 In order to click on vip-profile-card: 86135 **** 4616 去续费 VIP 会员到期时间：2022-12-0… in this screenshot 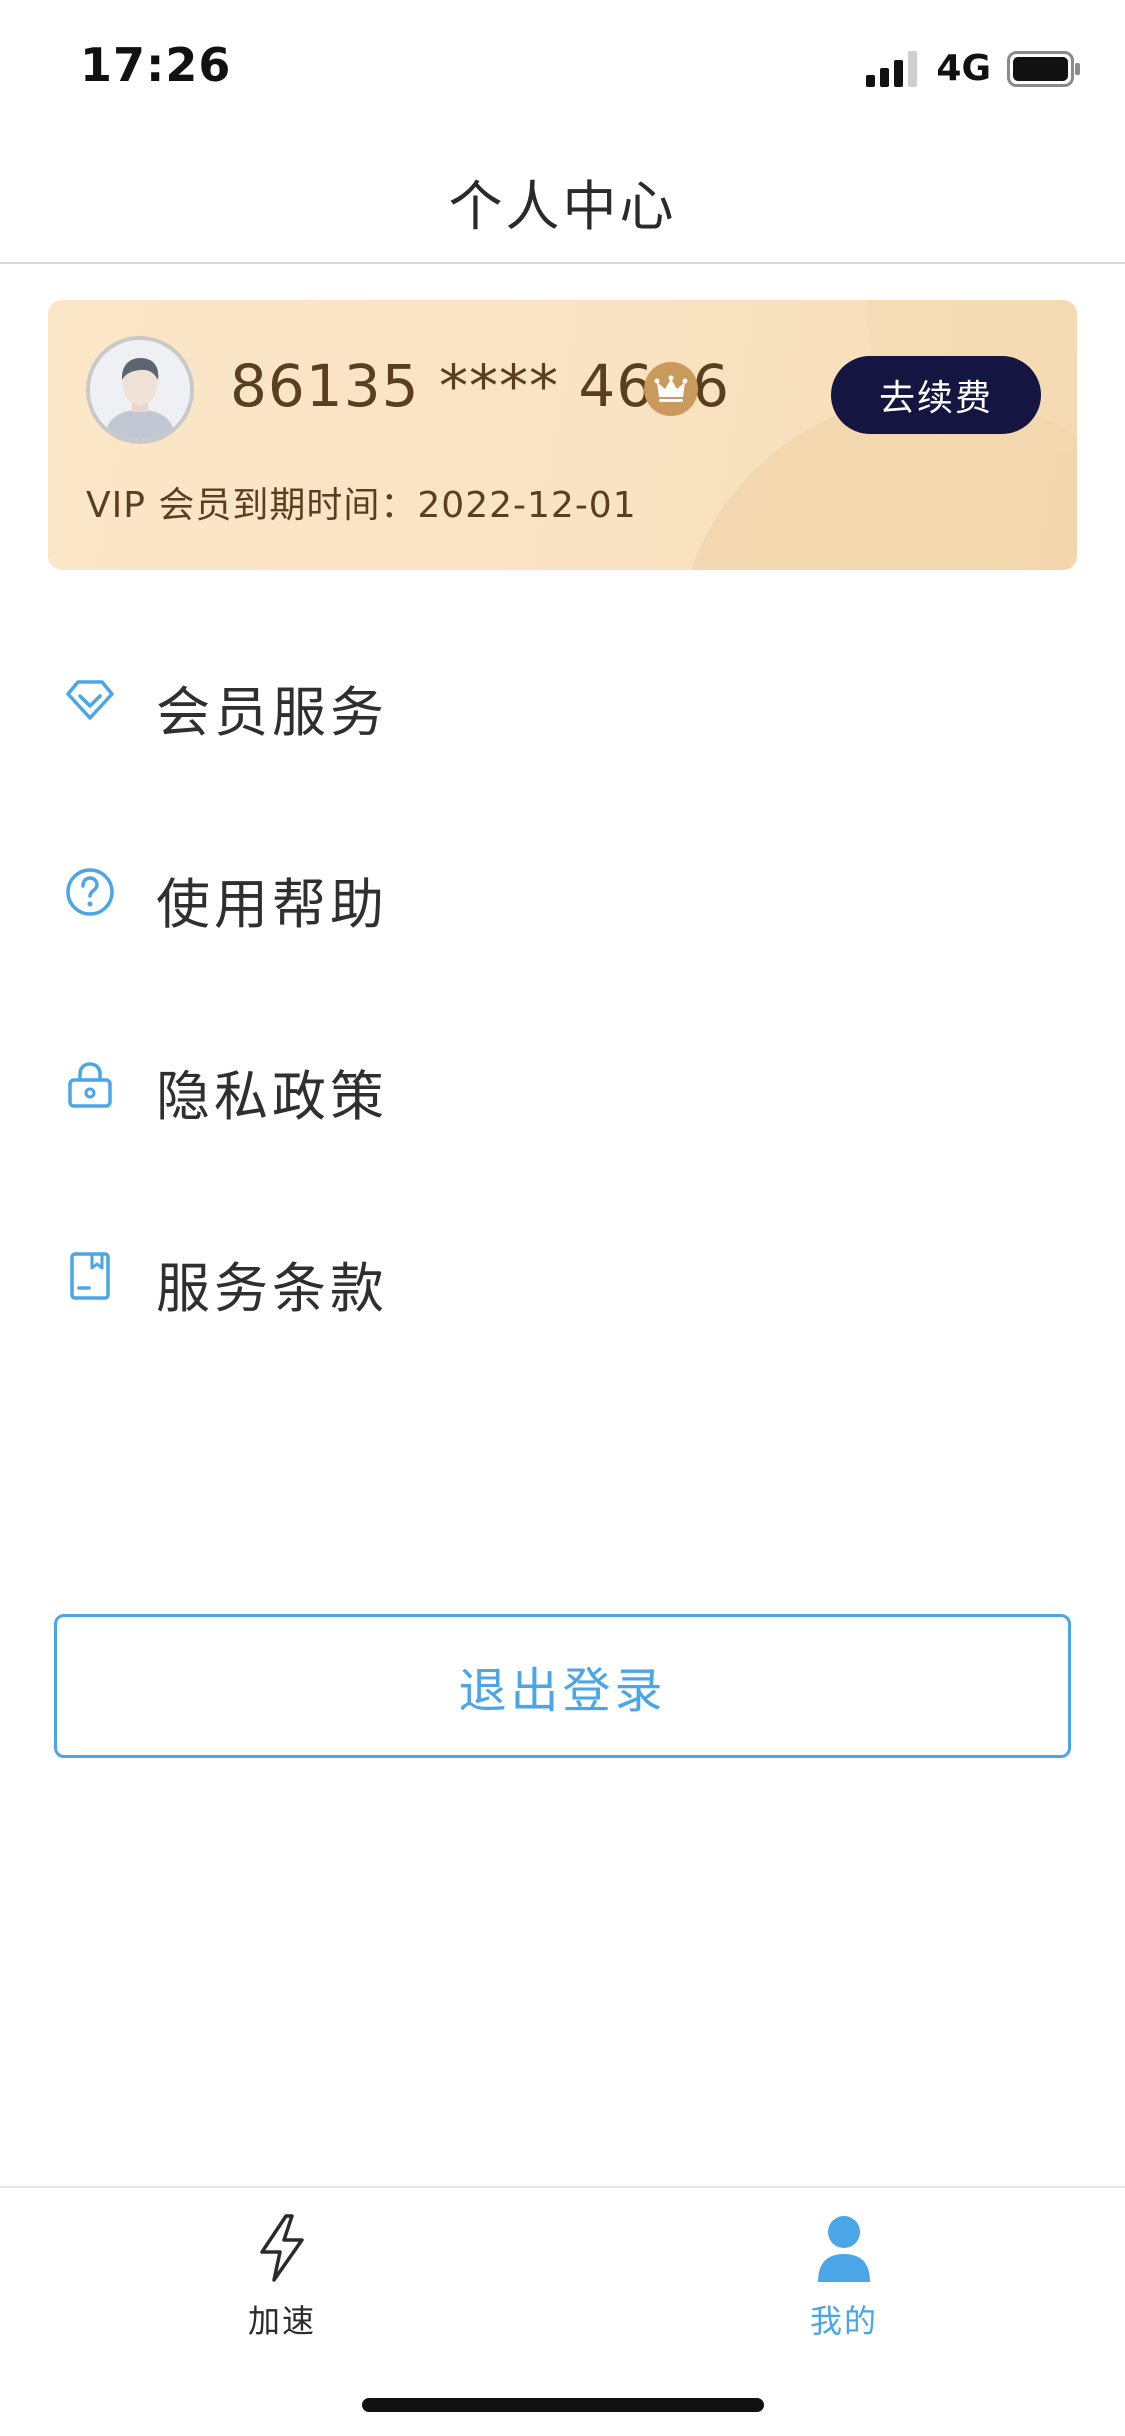, I will do `click(562, 435)`.